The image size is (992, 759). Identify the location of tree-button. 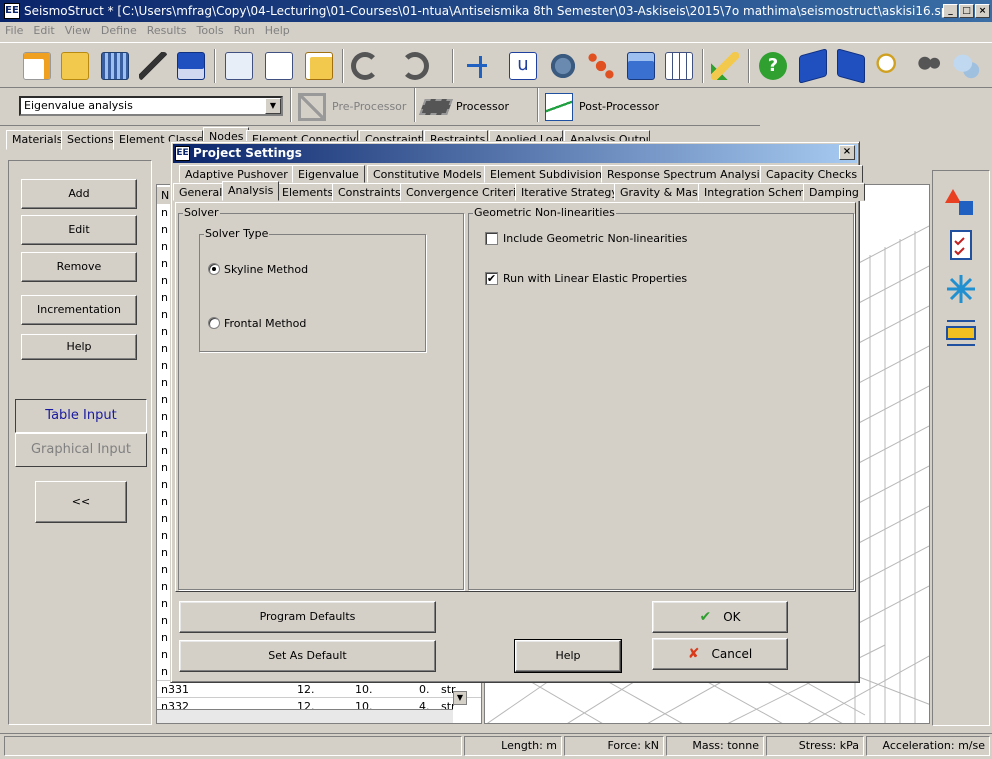
(477, 66).